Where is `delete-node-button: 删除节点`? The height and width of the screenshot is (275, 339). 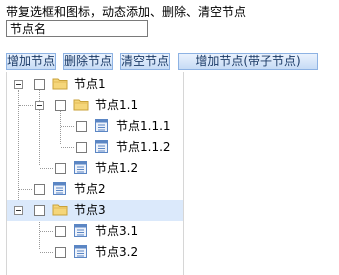
delete-node-button: 删除节点 is located at coordinates (88, 61).